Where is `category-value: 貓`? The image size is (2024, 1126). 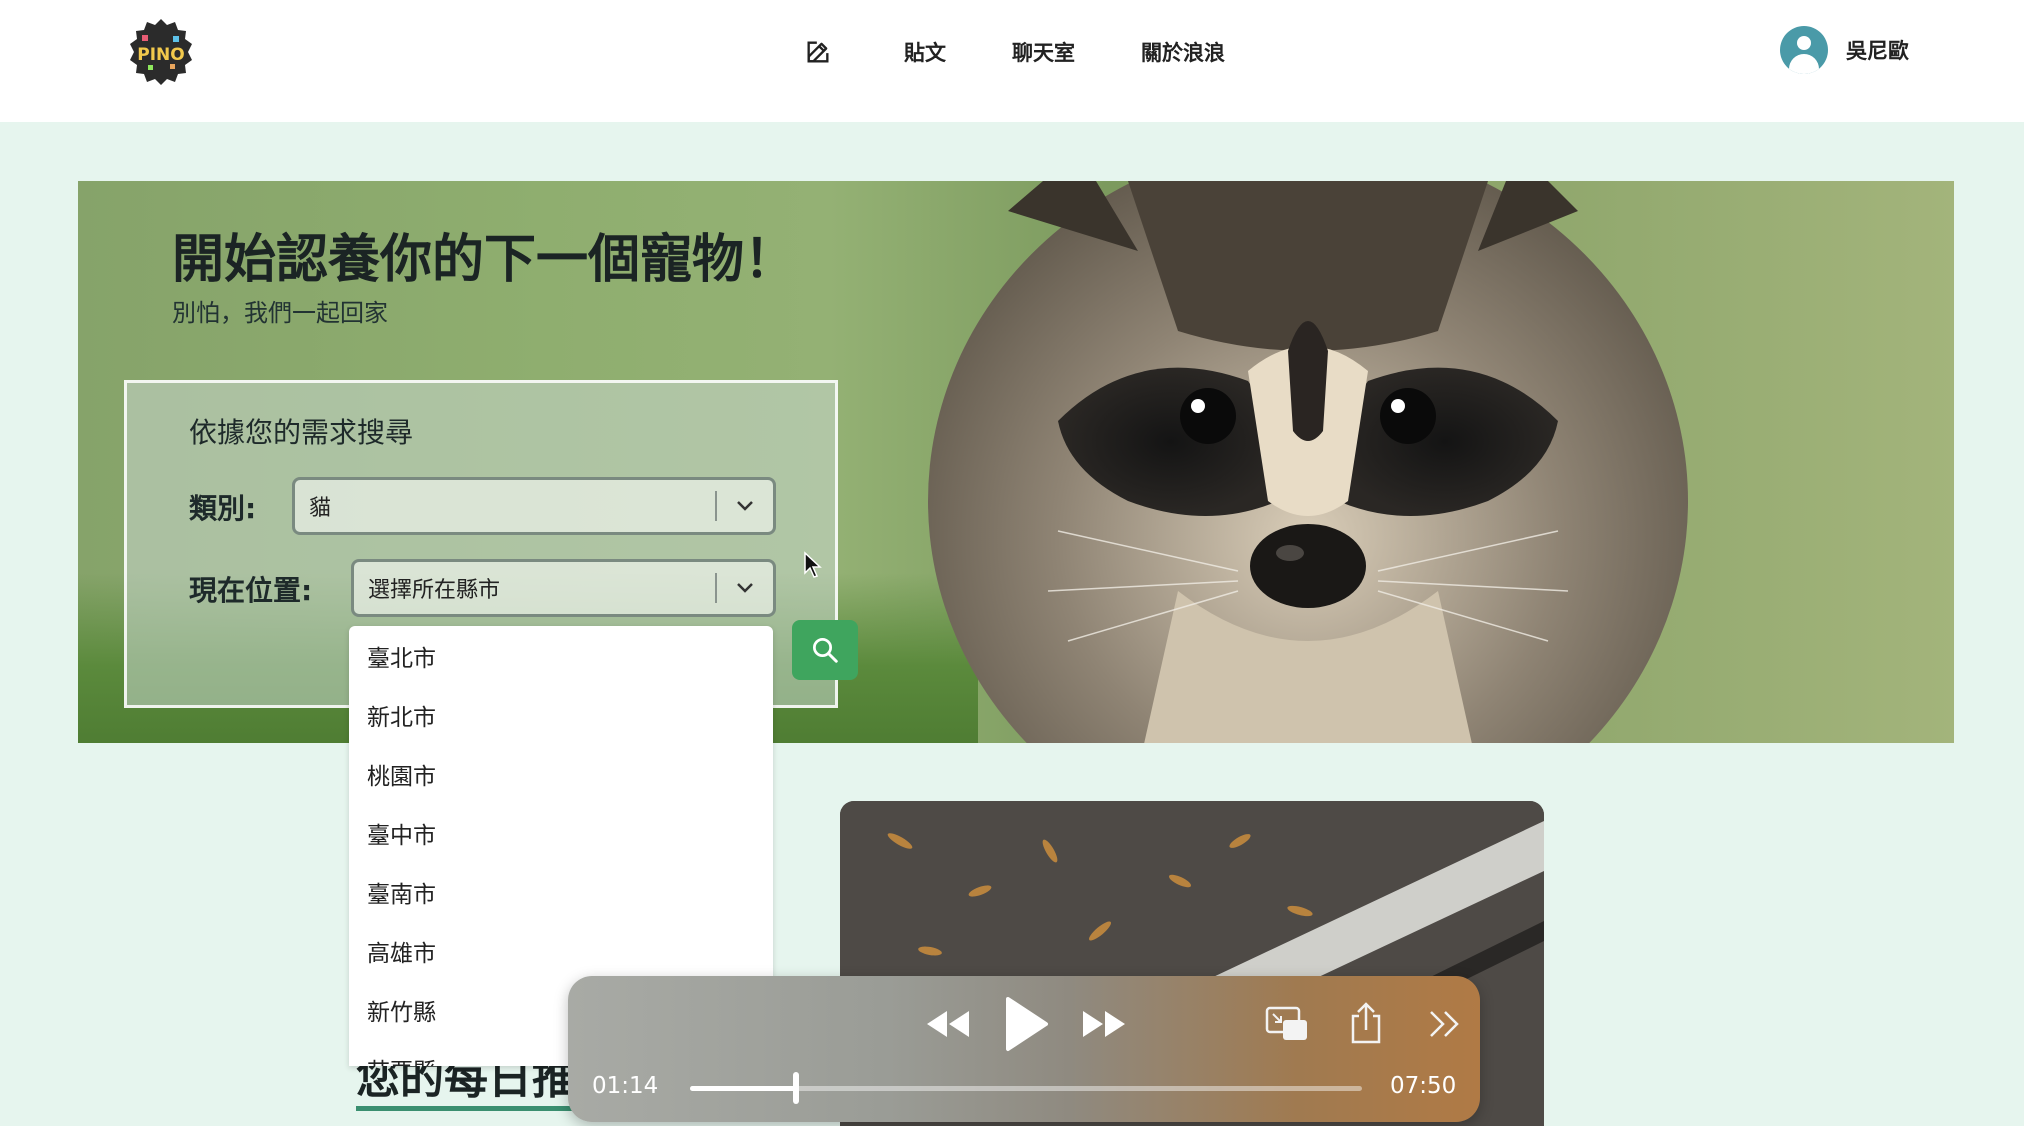 category-value: 貓 is located at coordinates (320, 508).